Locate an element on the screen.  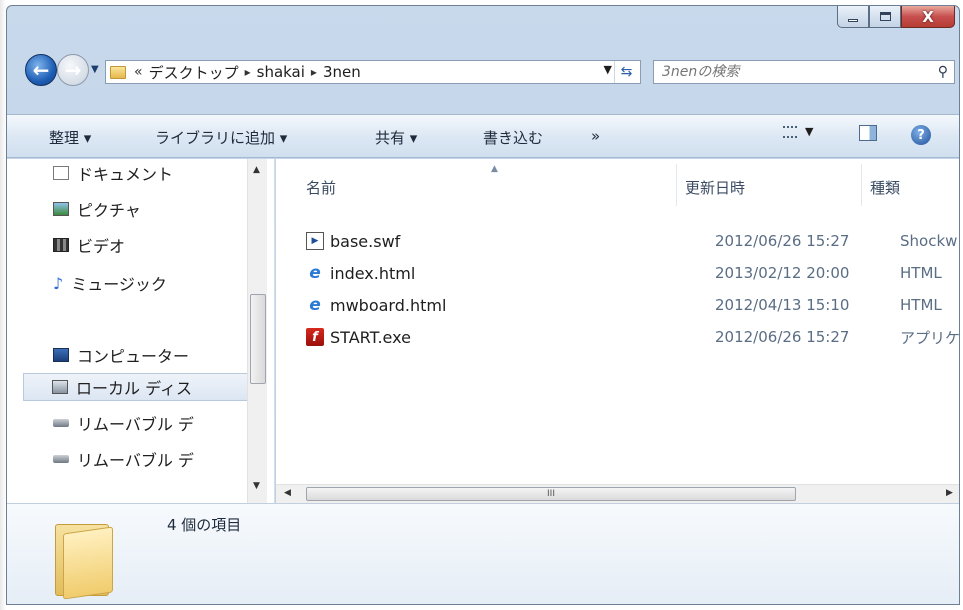
scroll-right-icon: ▶ is located at coordinates (949, 493).